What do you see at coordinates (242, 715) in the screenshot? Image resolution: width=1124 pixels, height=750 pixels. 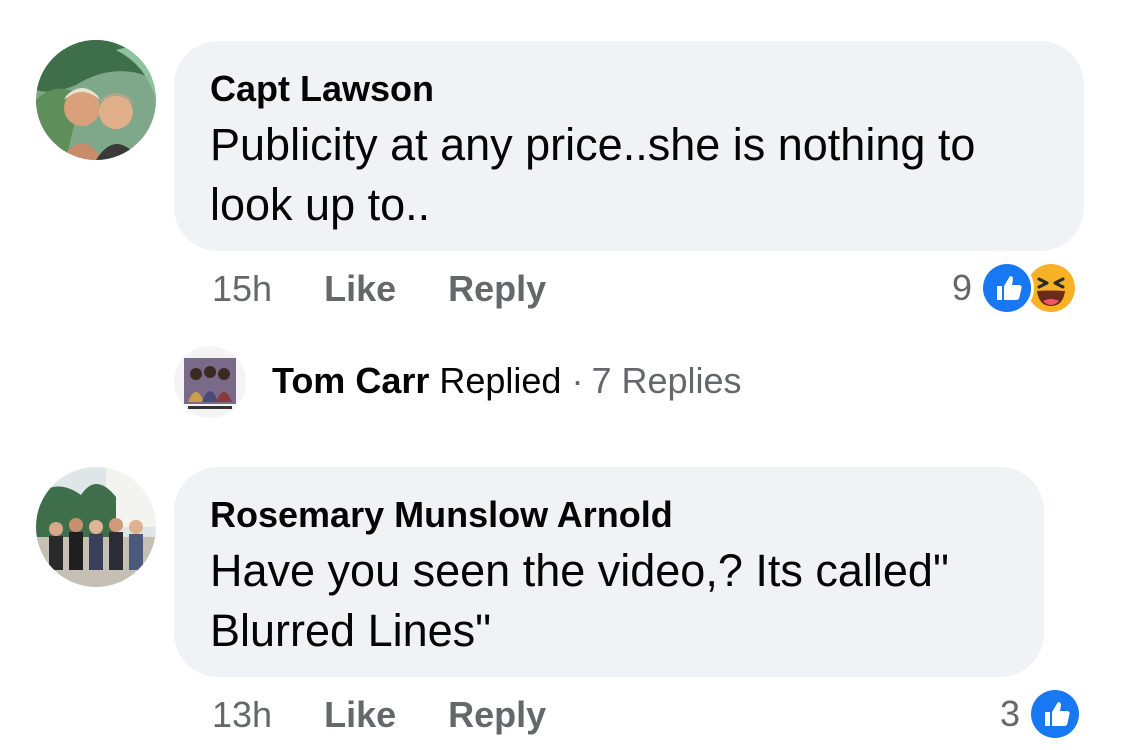 I see `comment-timestamp: 13h` at bounding box center [242, 715].